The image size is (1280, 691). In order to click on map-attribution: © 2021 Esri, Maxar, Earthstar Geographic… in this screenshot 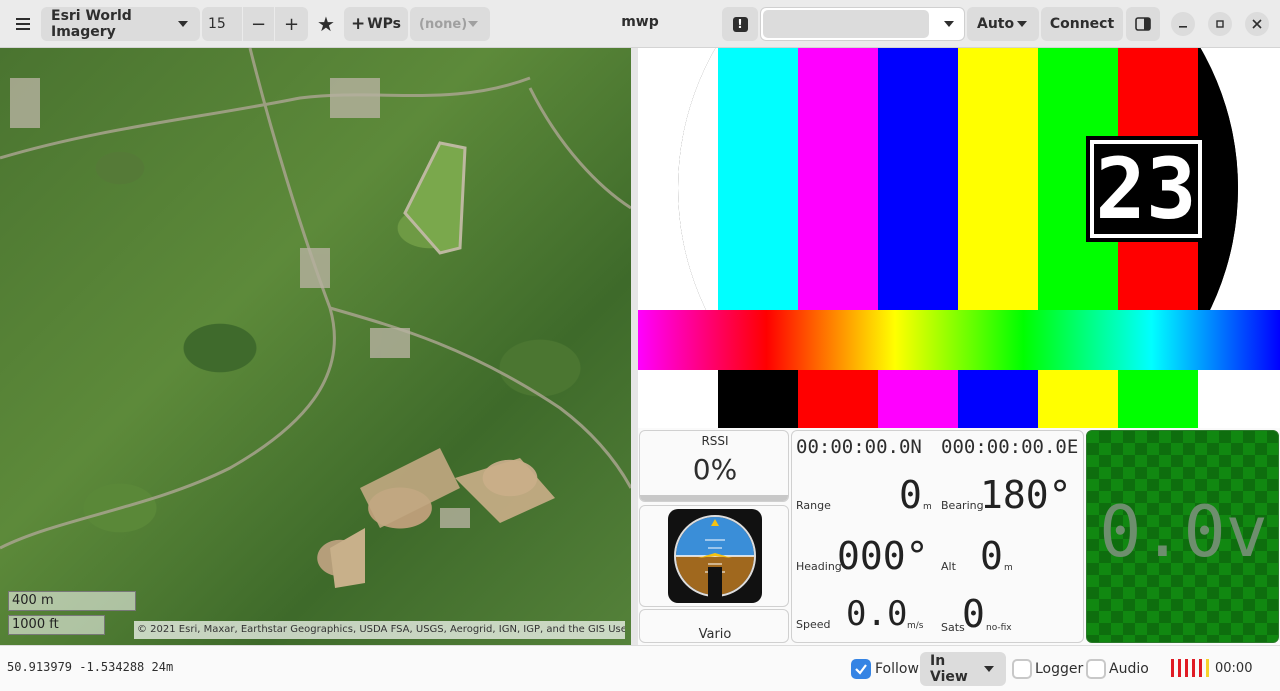, I will do `click(379, 630)`.